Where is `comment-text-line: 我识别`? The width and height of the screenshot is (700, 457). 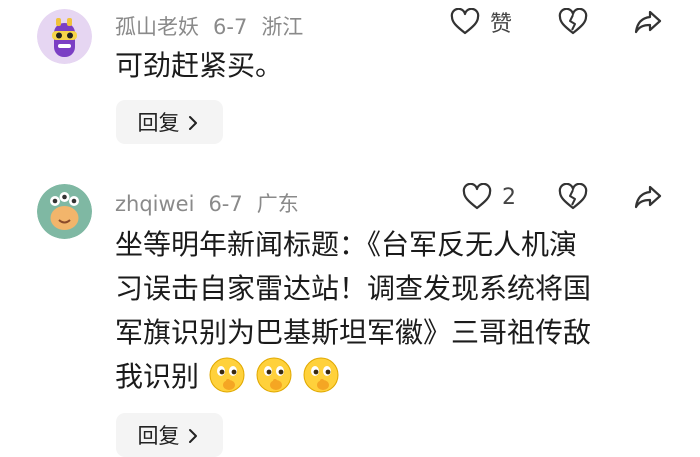
comment-text-line: 我识别 is located at coordinates (157, 376).